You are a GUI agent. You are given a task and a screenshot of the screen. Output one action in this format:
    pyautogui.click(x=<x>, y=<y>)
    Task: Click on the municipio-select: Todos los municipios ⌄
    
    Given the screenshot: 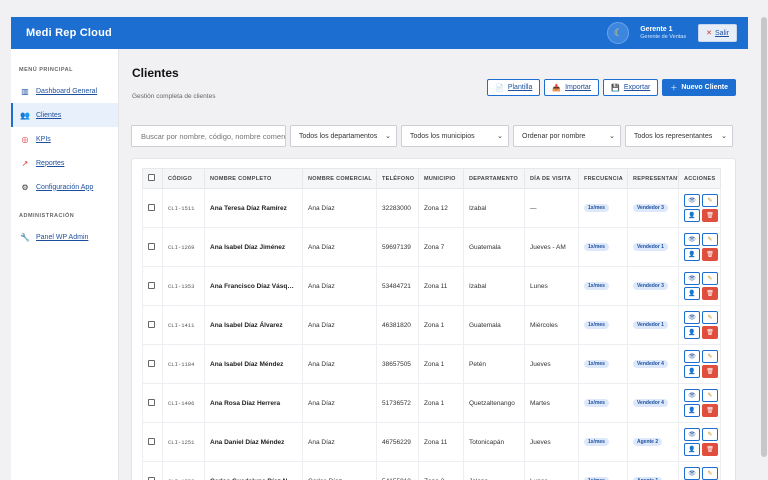 What is the action you would take?
    pyautogui.click(x=455, y=136)
    